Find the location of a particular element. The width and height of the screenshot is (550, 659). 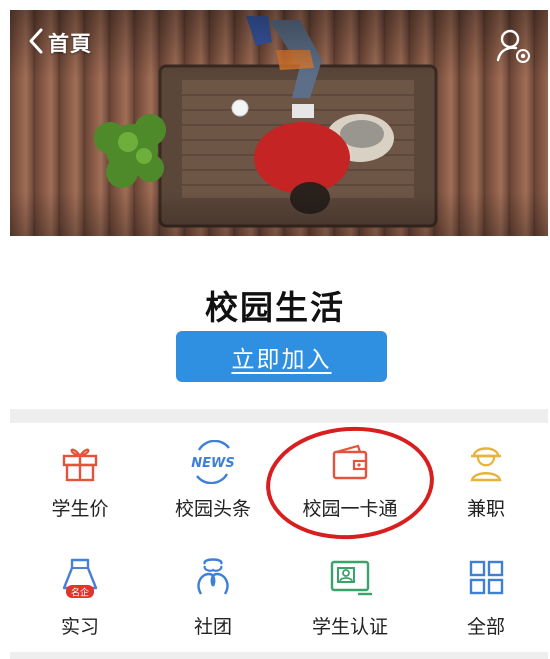

feature-internship: 名企 实习 is located at coordinates (80, 597).